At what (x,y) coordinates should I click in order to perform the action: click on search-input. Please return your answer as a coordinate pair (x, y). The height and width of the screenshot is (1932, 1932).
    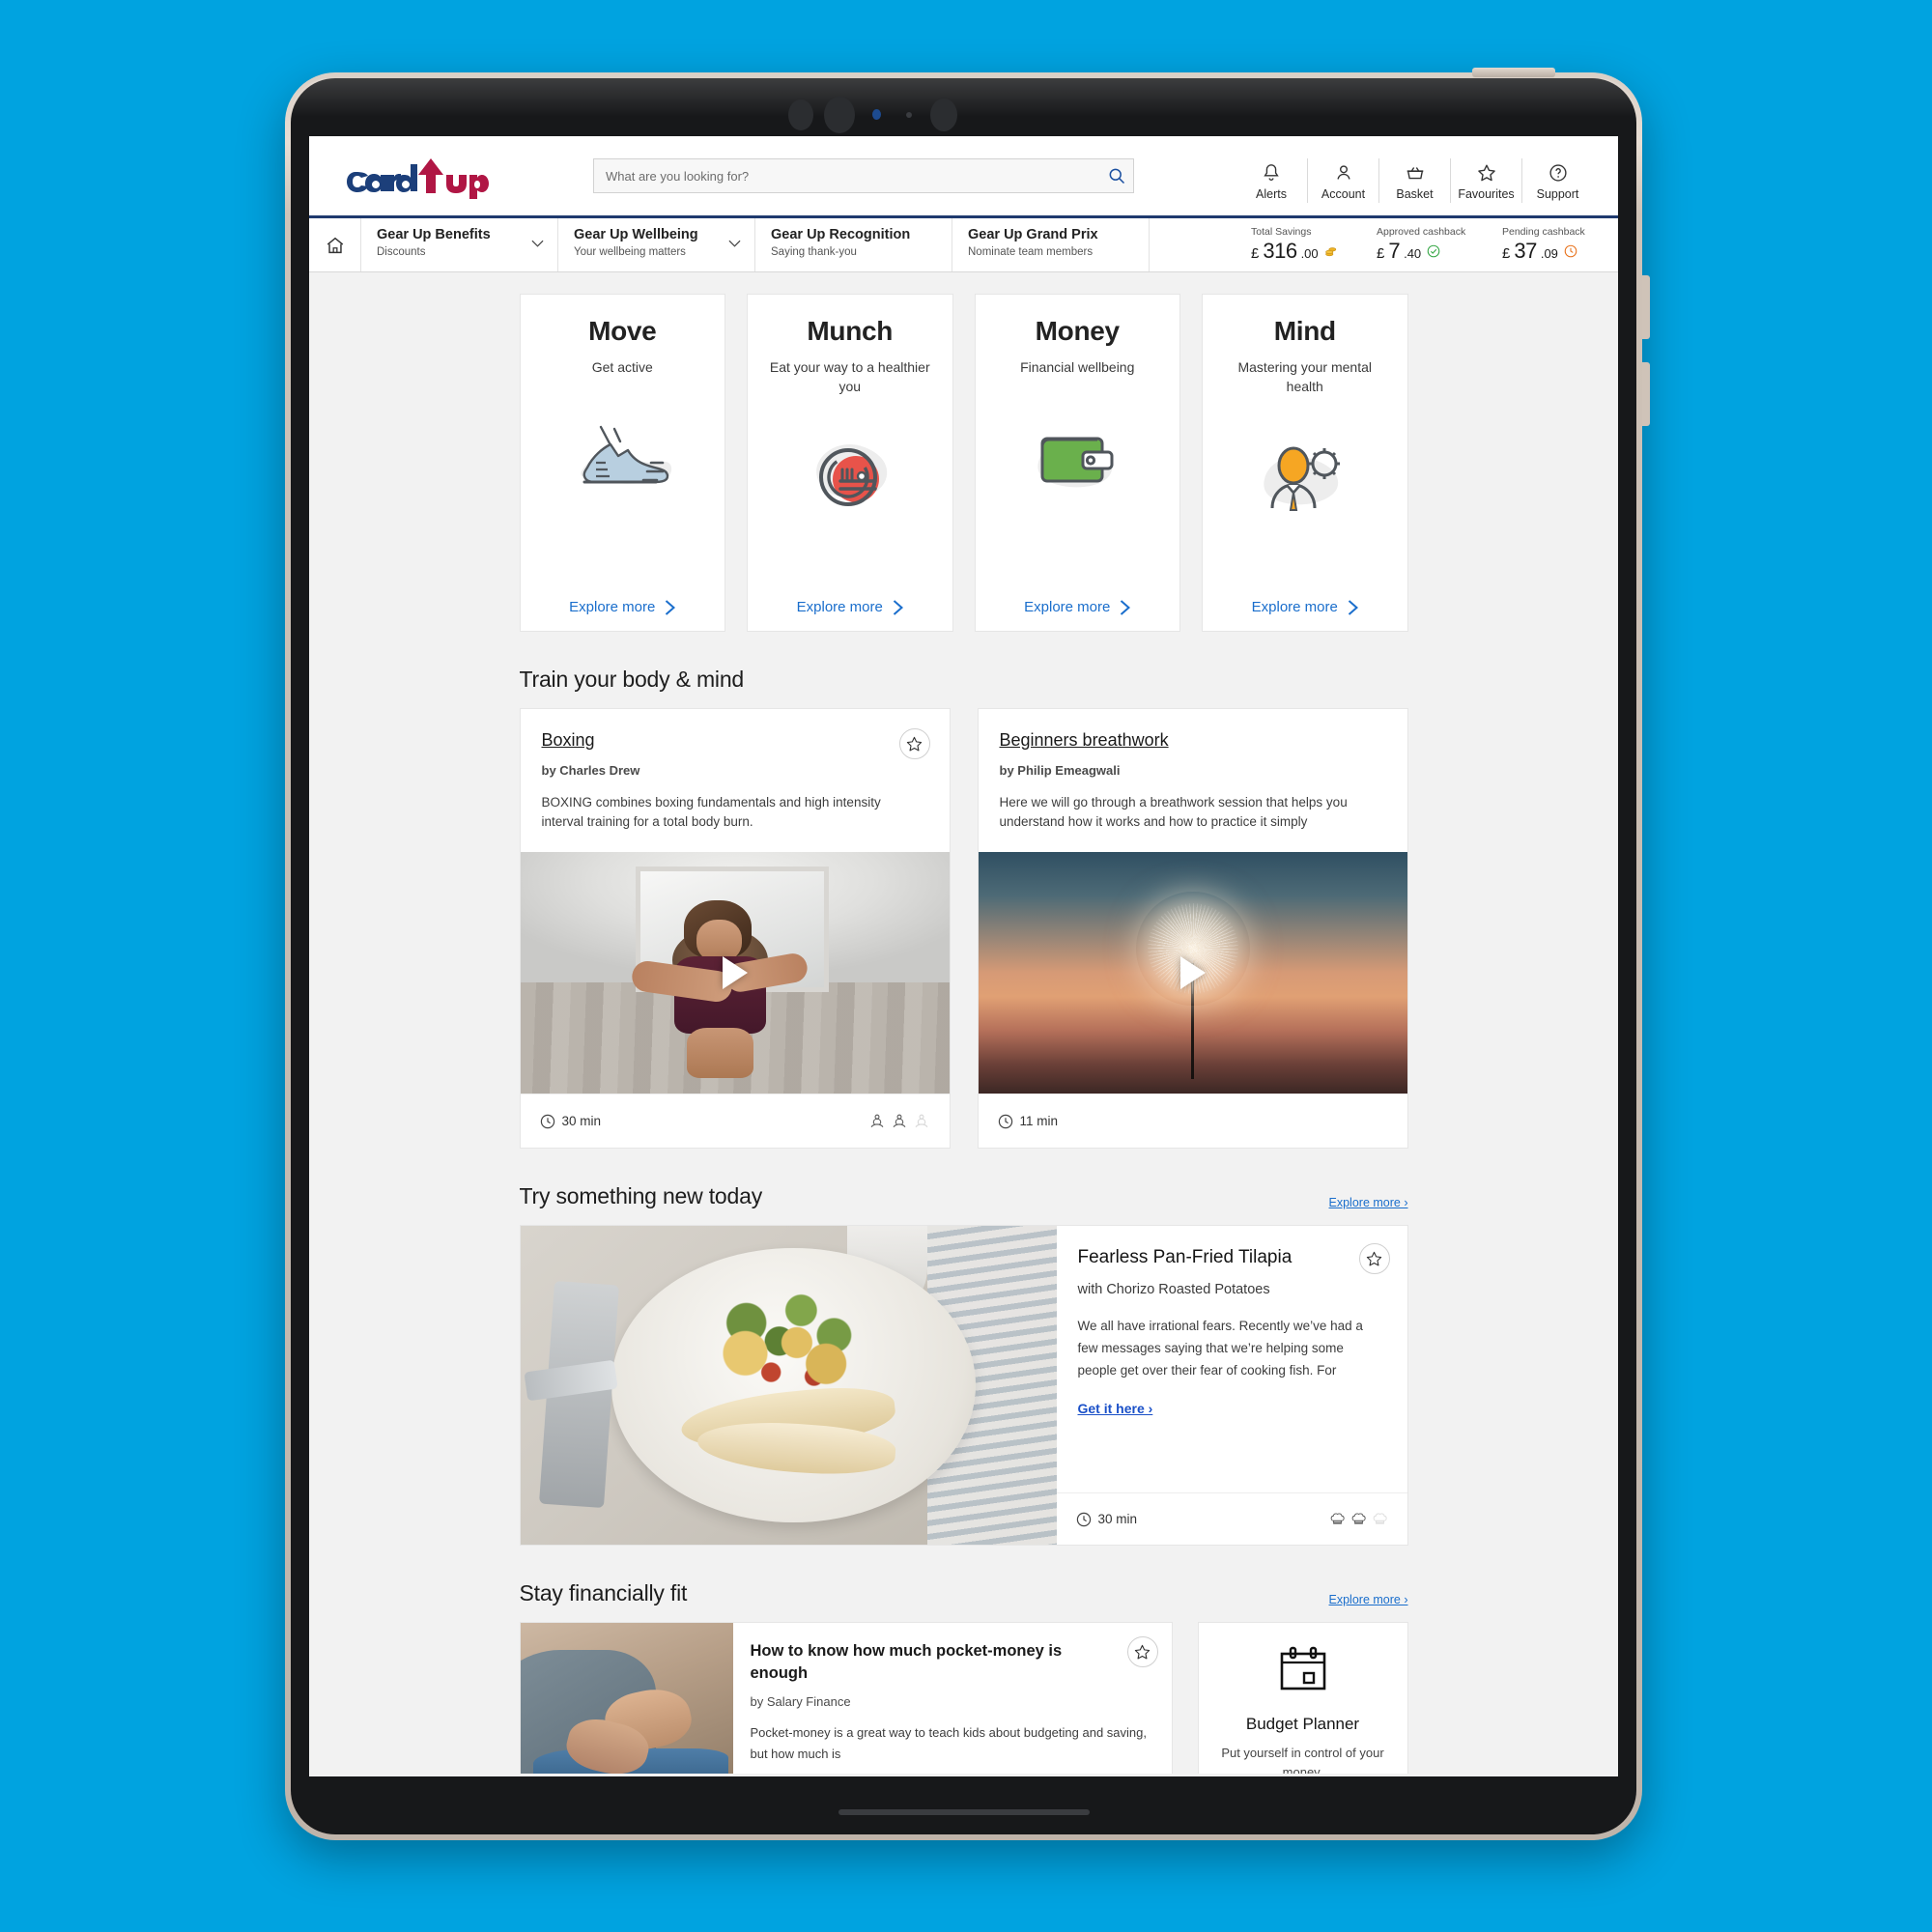
    Looking at the image, I should click on (863, 175).